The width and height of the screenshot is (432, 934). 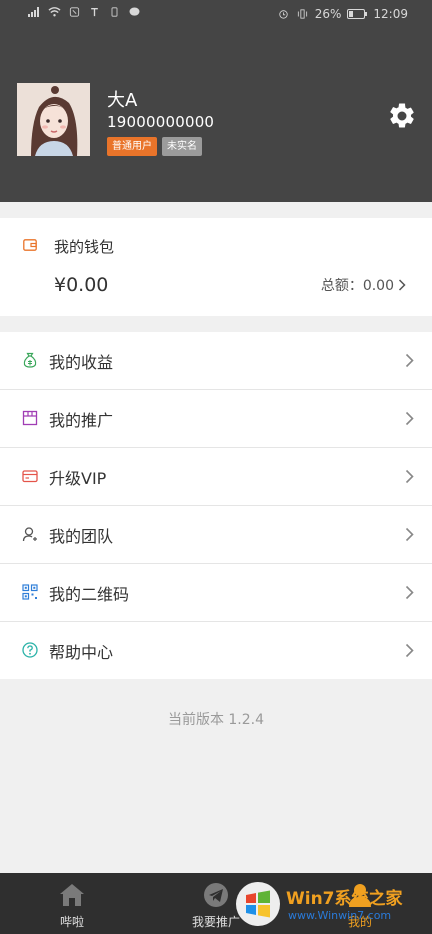 I want to click on user-phone: 19000000000, so click(x=161, y=122).